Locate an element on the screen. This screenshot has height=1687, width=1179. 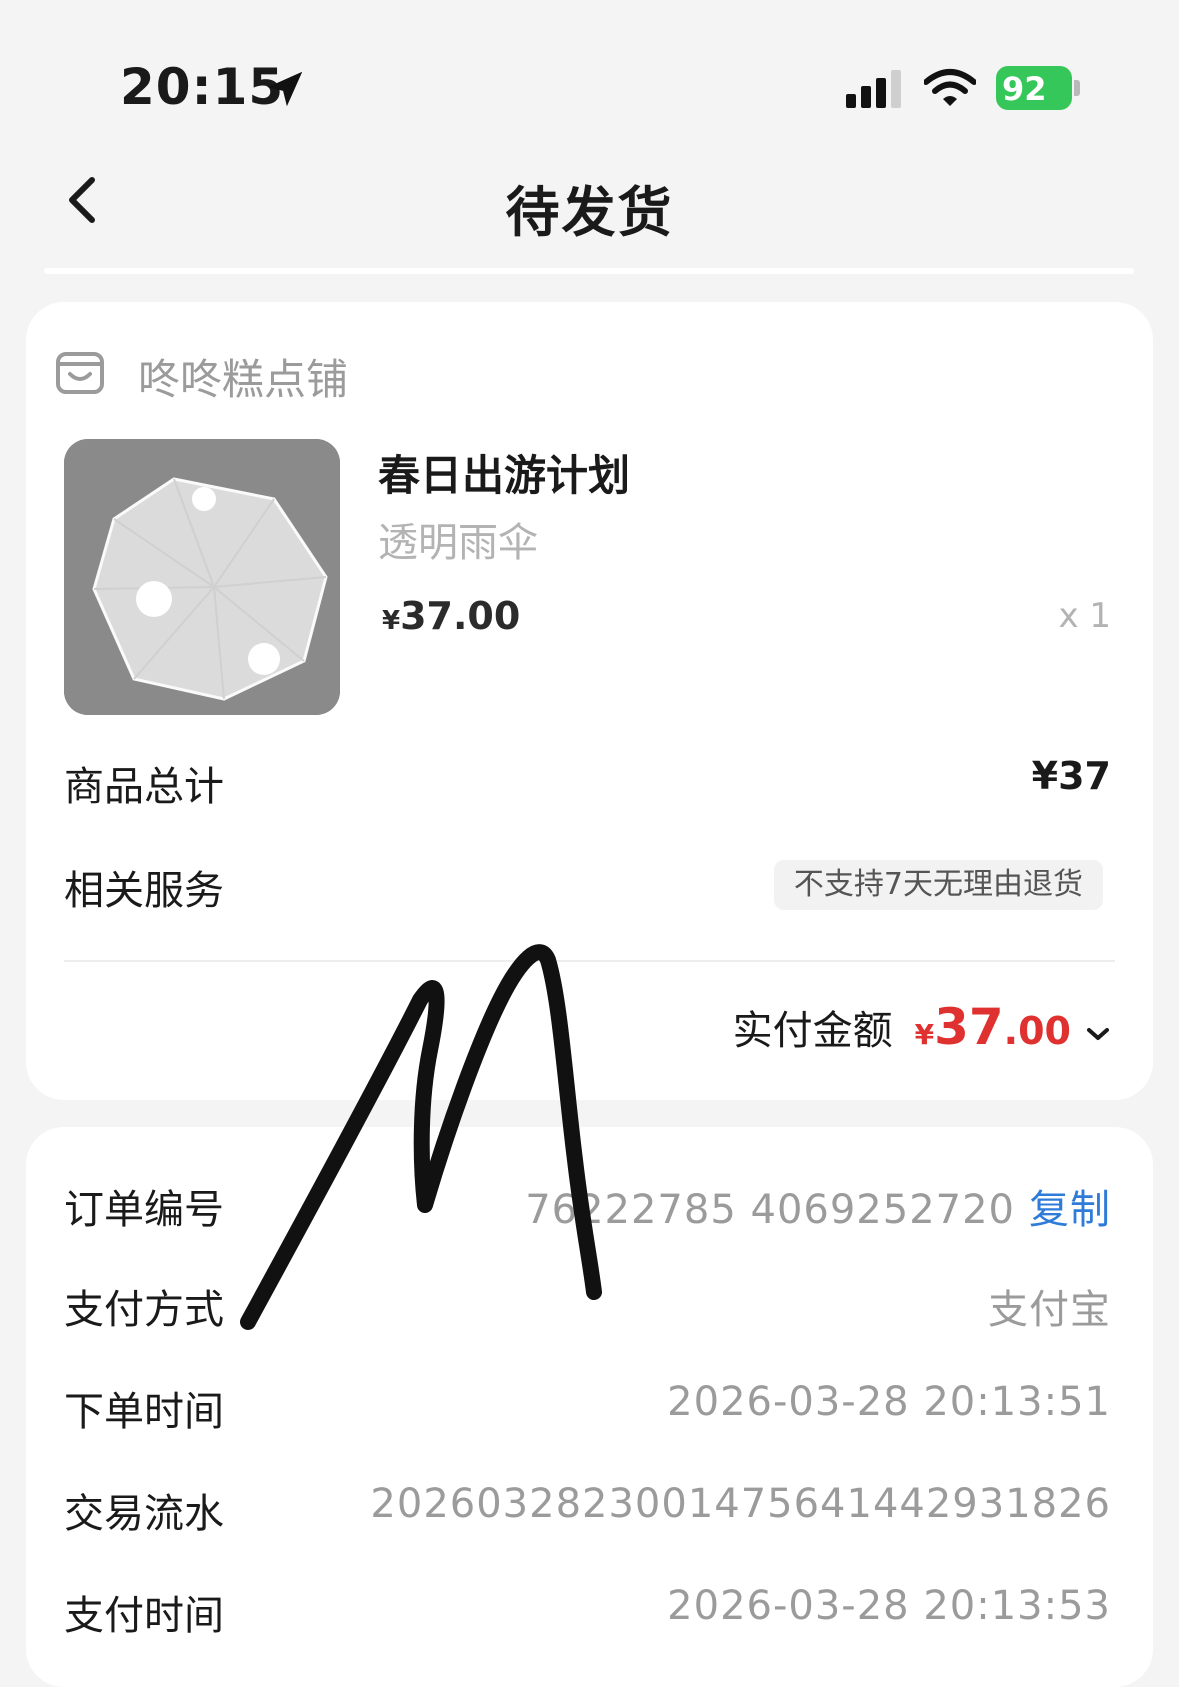
pay-time-row: 支付时间 2026-03-28 20:13:53 is located at coordinates (587, 1613).